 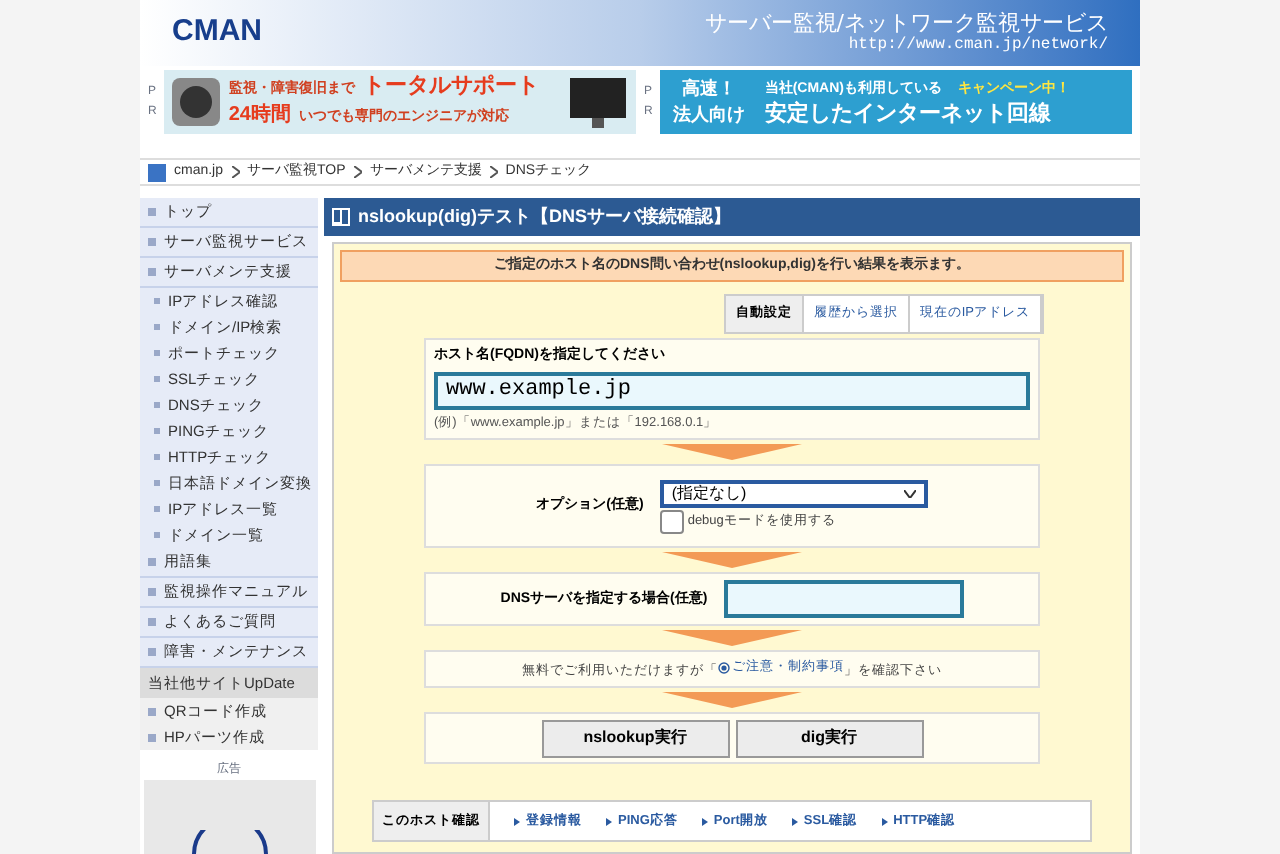 What do you see at coordinates (909, 493) in the screenshot?
I see `chevron-down-icon` at bounding box center [909, 493].